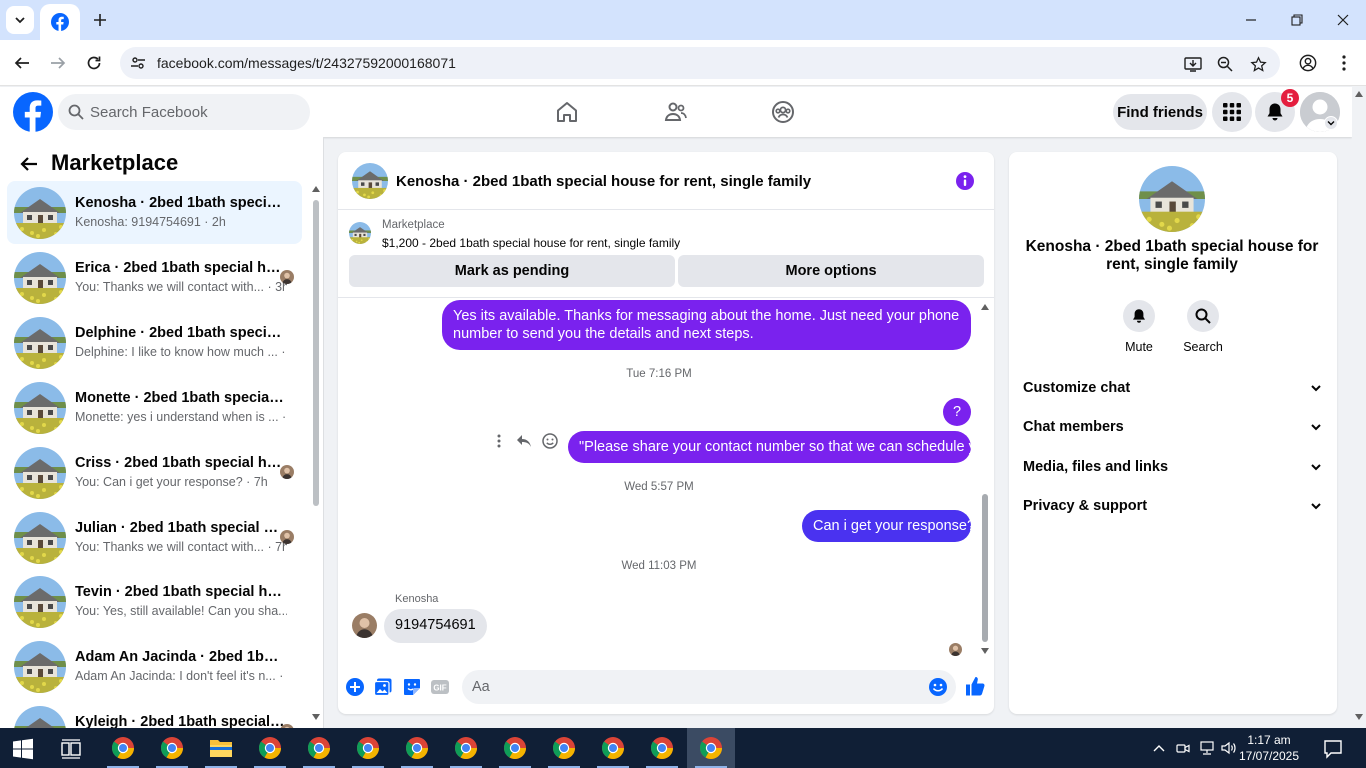 This screenshot has height=768, width=1366. What do you see at coordinates (692, 687) in the screenshot?
I see `message-input` at bounding box center [692, 687].